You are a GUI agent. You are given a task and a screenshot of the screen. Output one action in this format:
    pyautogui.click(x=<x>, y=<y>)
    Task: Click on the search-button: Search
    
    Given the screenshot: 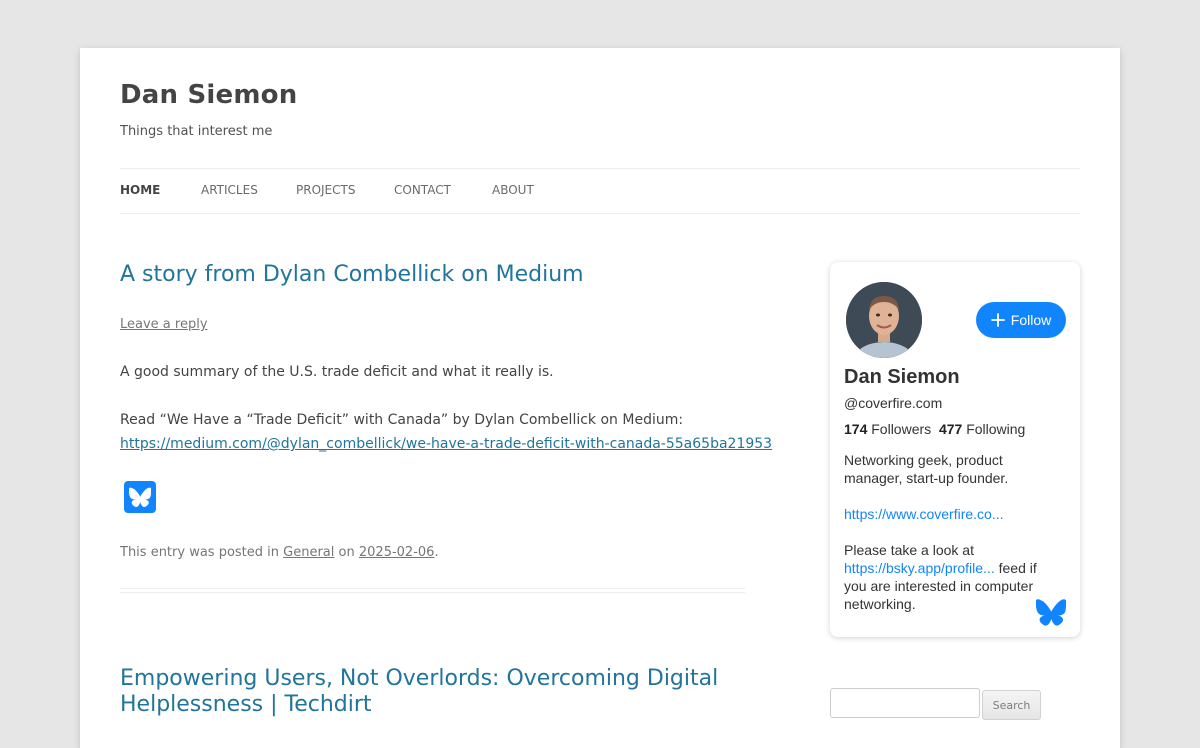 What is the action you would take?
    pyautogui.click(x=1011, y=705)
    